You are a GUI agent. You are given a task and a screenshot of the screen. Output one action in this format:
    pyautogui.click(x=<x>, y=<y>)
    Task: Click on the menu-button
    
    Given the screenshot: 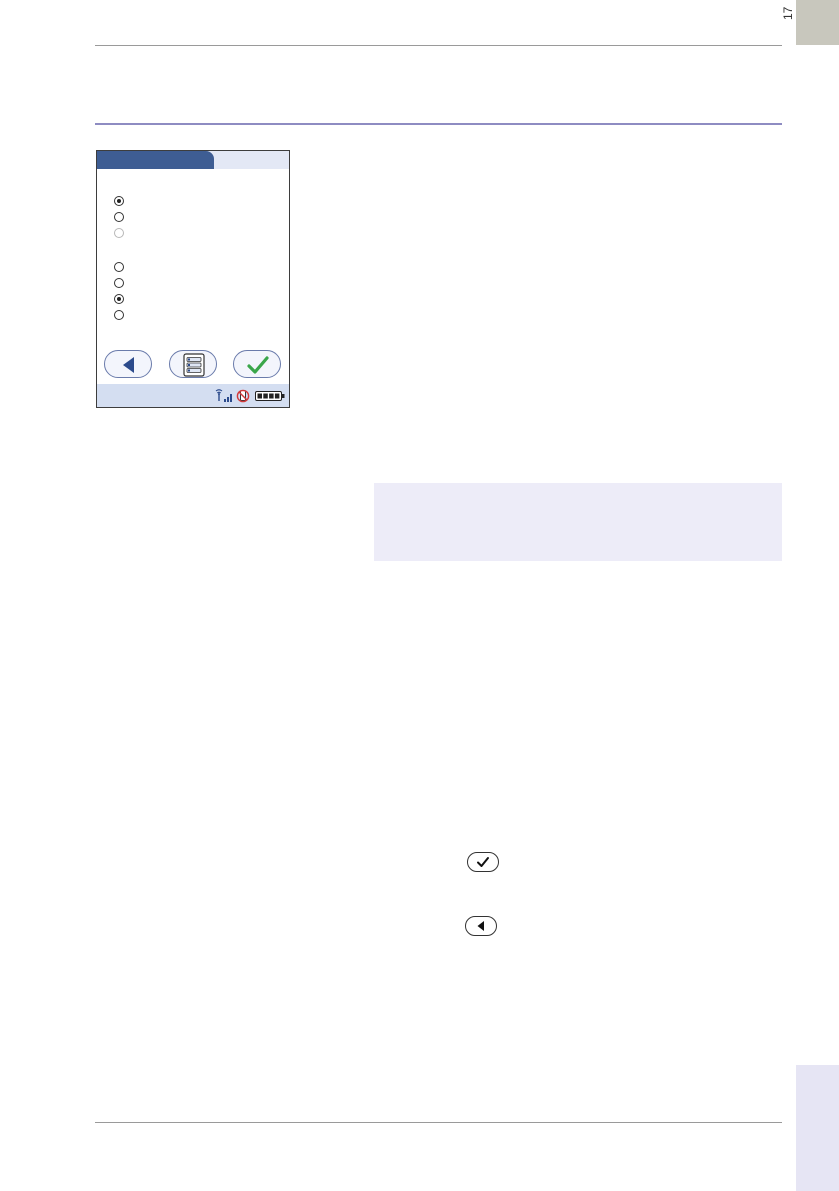 What is the action you would take?
    pyautogui.click(x=193, y=364)
    